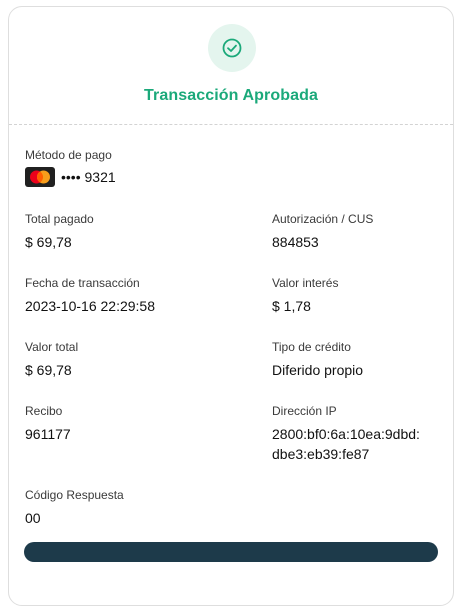  I want to click on check-circle-icon, so click(232, 48).